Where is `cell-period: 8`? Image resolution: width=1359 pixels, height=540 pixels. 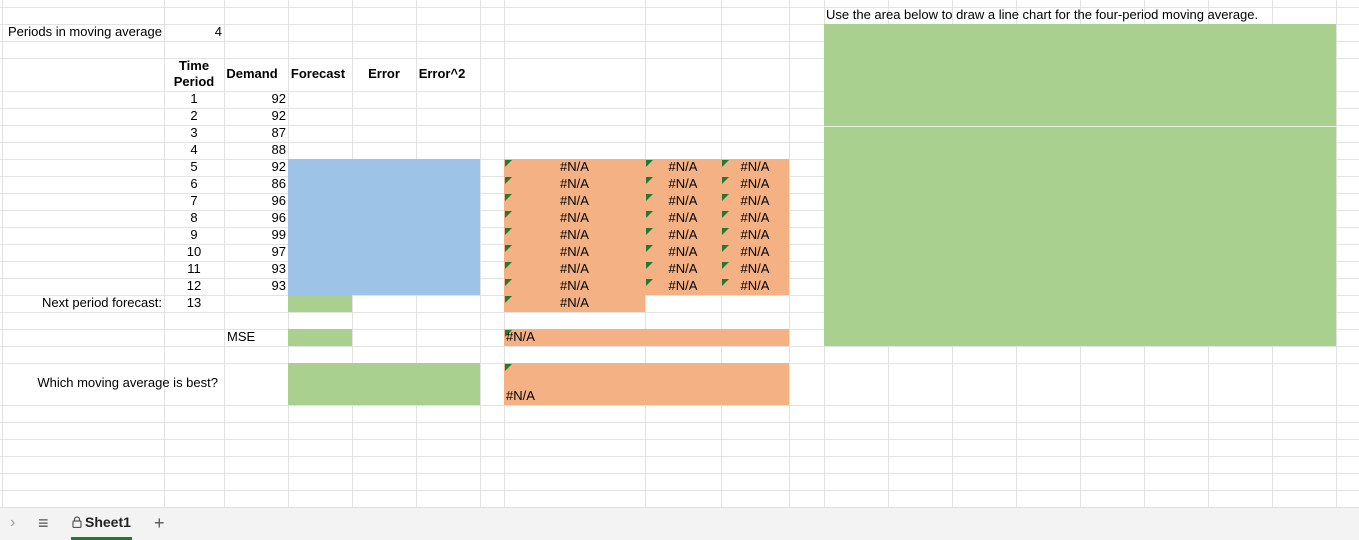
cell-period: 8 is located at coordinates (194, 218).